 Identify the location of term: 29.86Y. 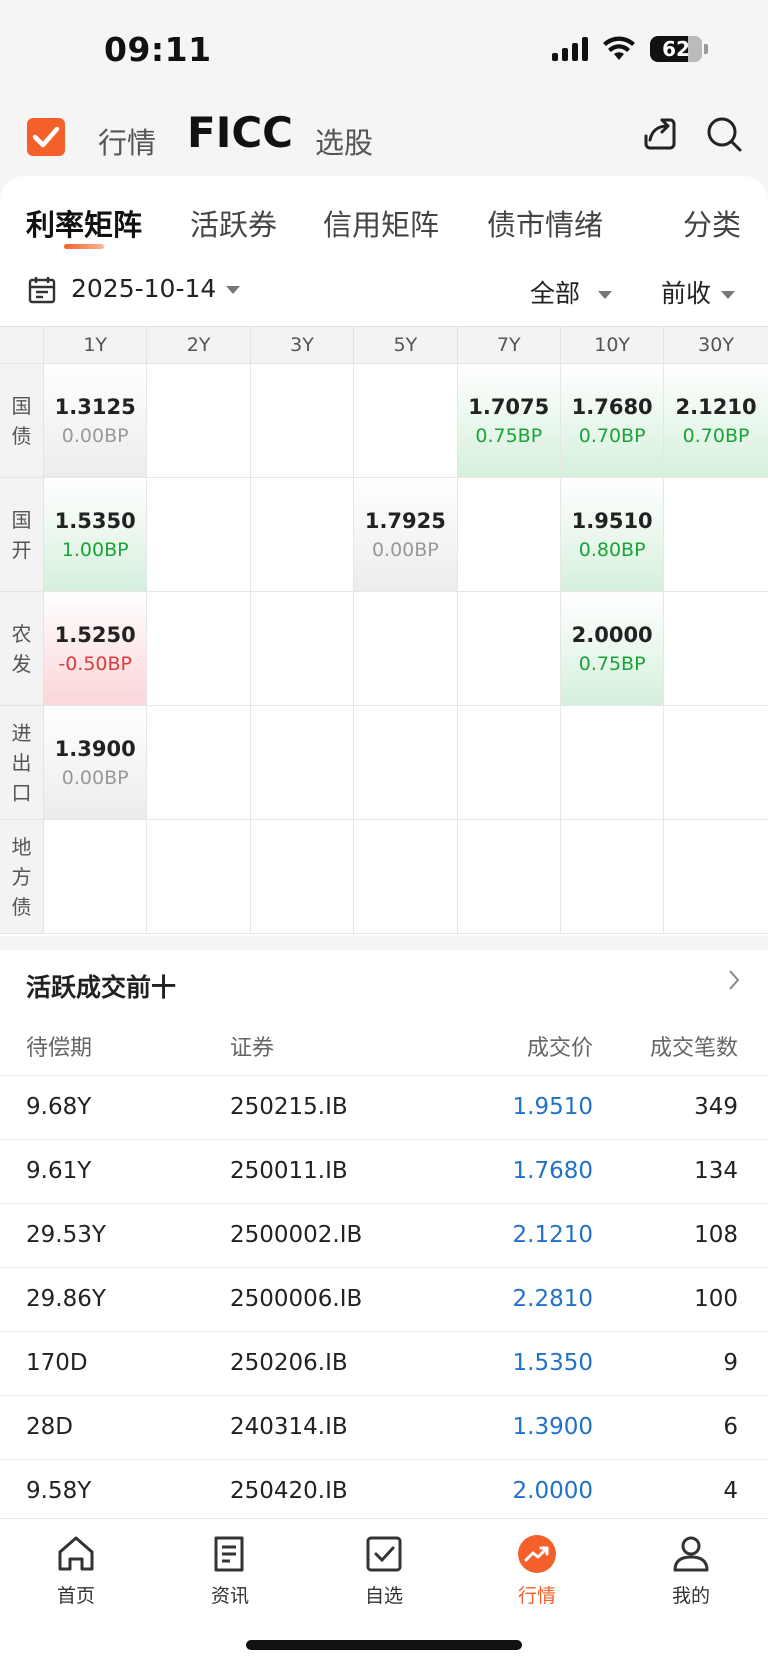
(66, 1299).